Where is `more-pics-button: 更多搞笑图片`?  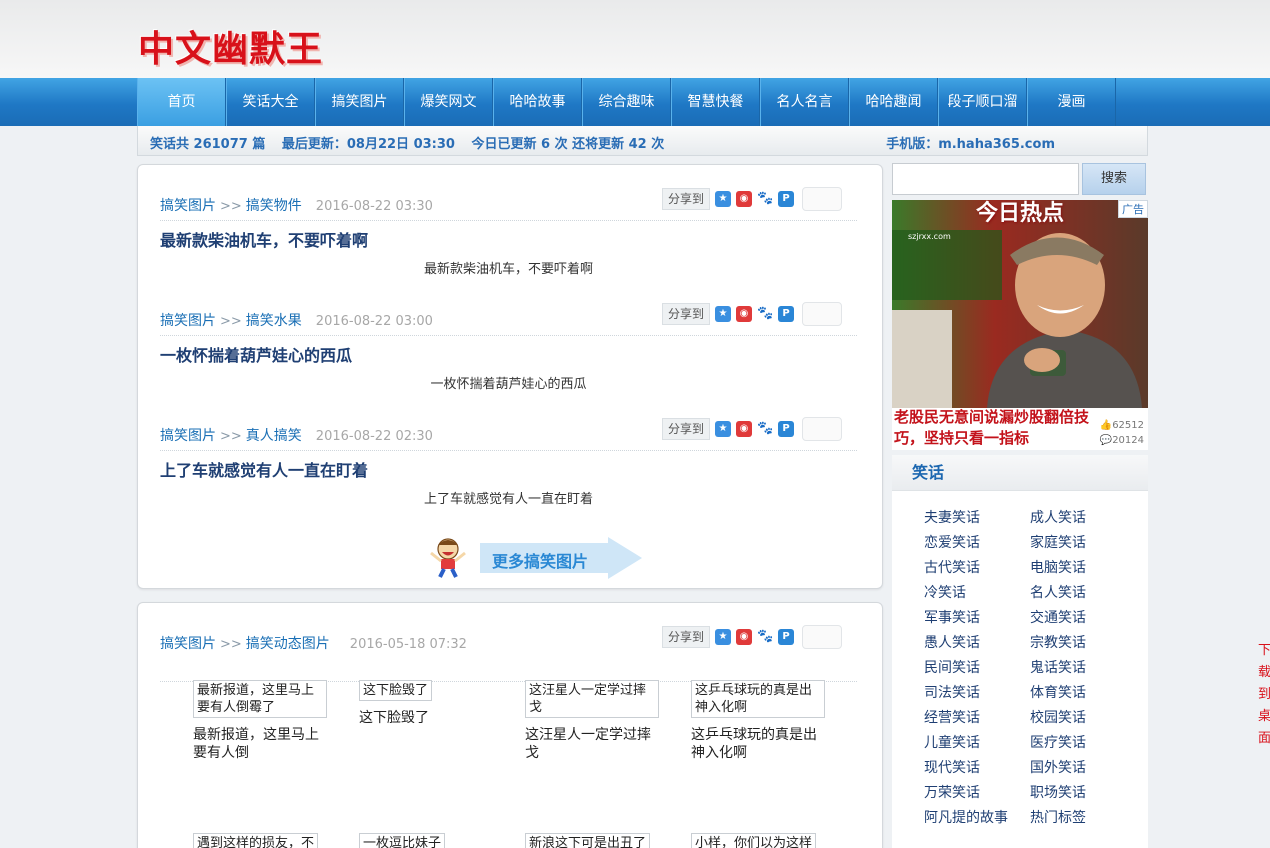 more-pics-button: 更多搞笑图片 is located at coordinates (534, 557).